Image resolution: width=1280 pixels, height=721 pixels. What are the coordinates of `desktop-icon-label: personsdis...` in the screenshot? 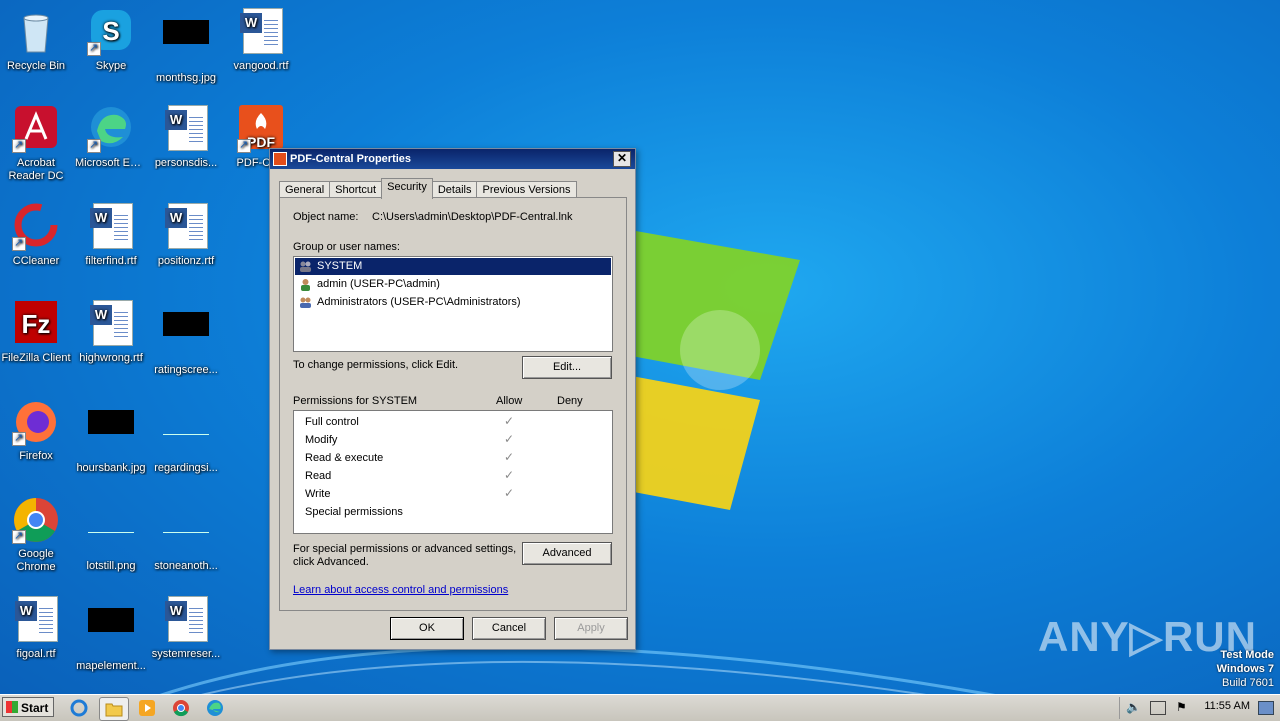 It's located at (186, 163).